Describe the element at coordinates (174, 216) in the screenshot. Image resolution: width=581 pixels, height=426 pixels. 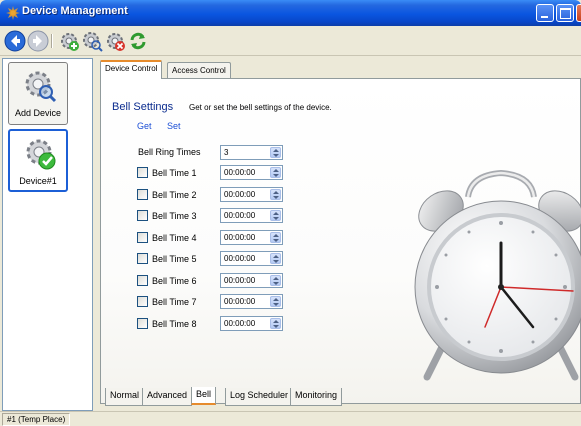
I see `bell-time-label: Bell Time 3` at that location.